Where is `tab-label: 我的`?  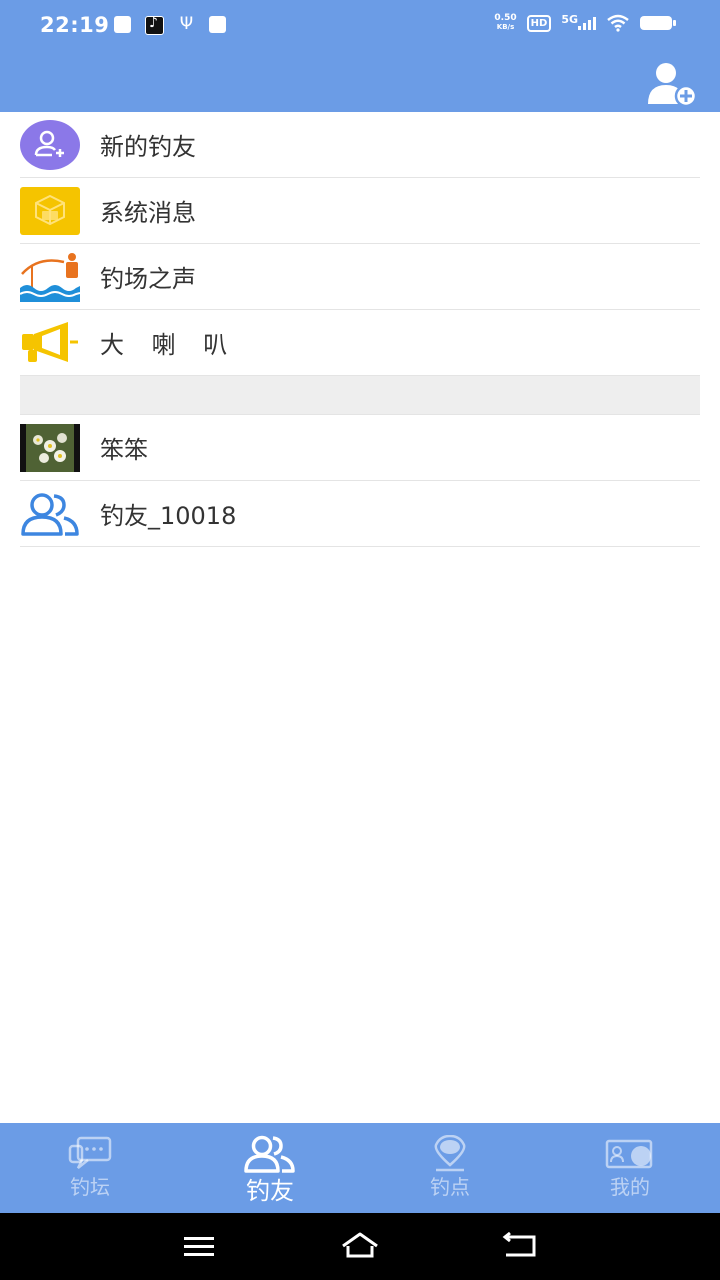
tab-label: 我的 is located at coordinates (630, 1187).